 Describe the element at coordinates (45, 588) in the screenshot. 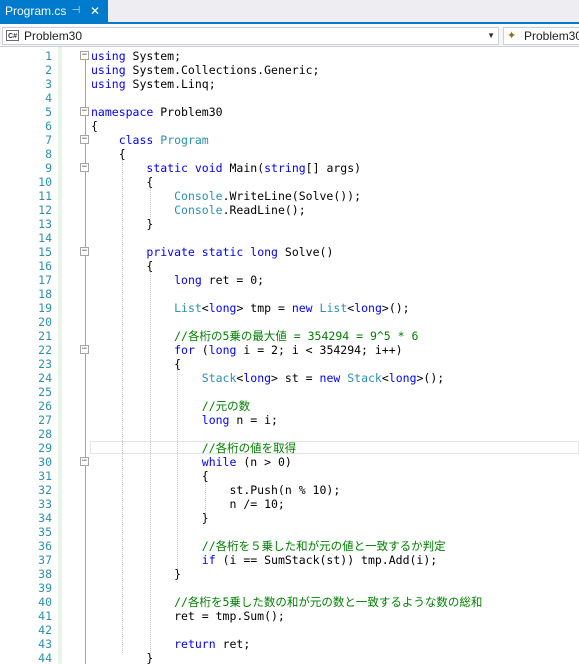

I see `line-number: 39` at that location.